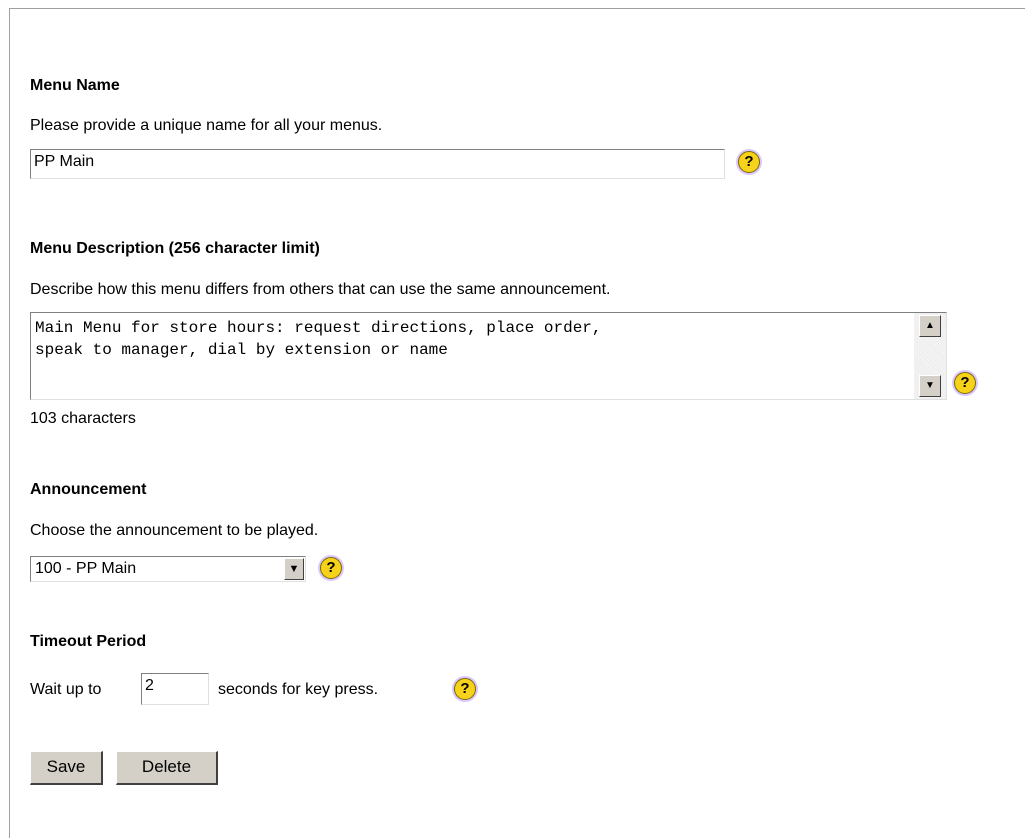 Image resolution: width=1025 pixels, height=838 pixels. Describe the element at coordinates (88, 641) in the screenshot. I see `timeout-heading: Timeout Period` at that location.